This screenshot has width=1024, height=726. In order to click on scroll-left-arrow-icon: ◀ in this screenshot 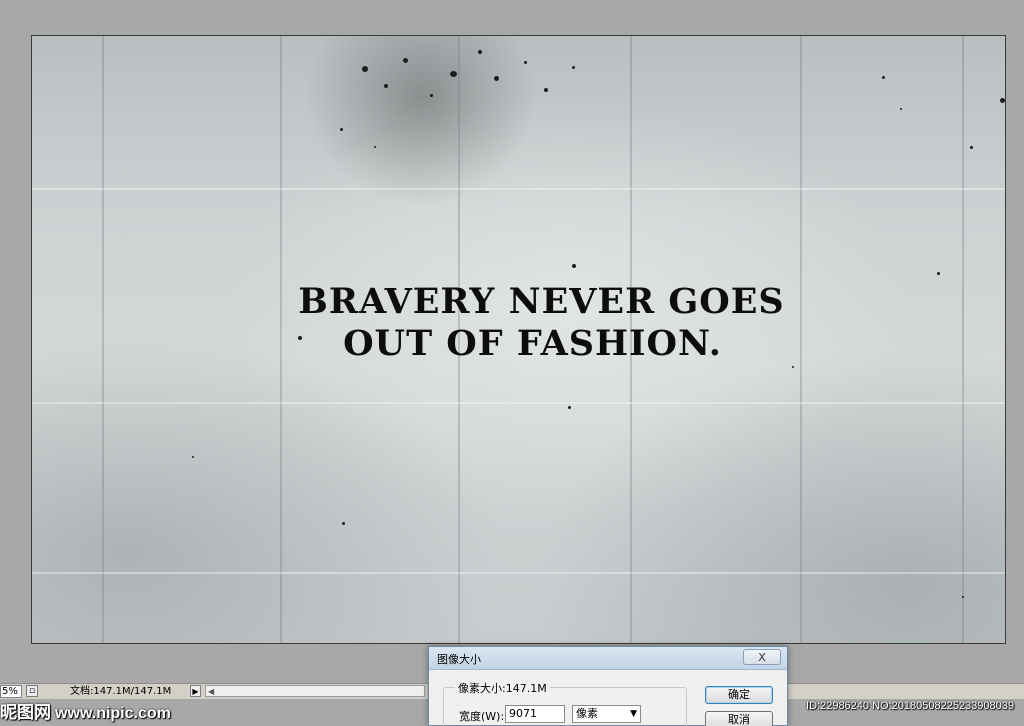, I will do `click(211, 691)`.